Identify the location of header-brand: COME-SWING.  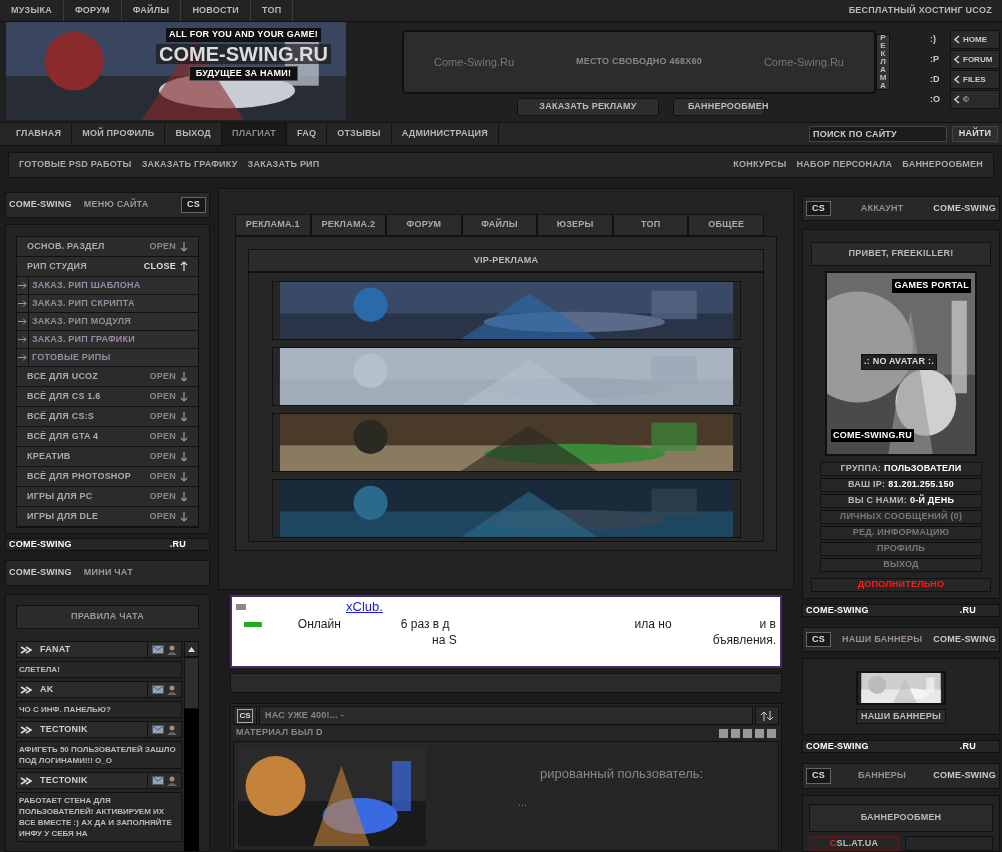
(964, 208).